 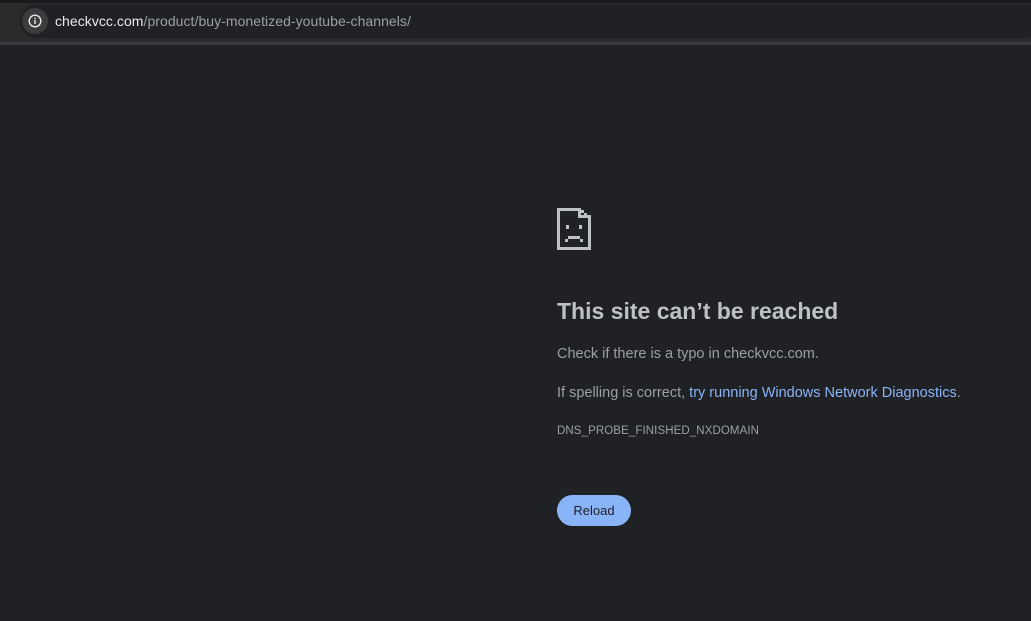 I want to click on toolbar-divider, so click(x=515, y=43).